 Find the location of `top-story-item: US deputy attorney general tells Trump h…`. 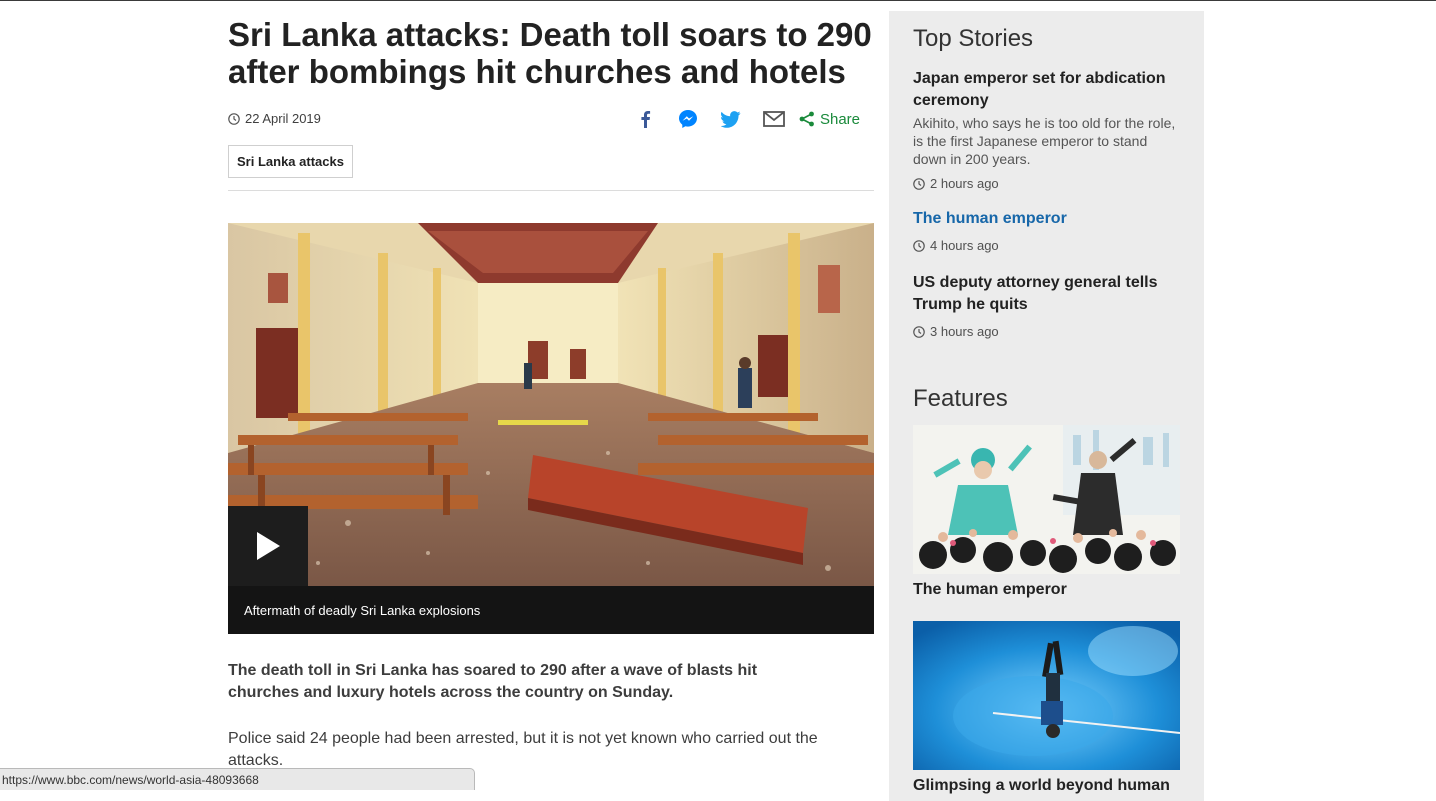

top-story-item: US deputy attorney general tells Trump h… is located at coordinates (1048, 305).